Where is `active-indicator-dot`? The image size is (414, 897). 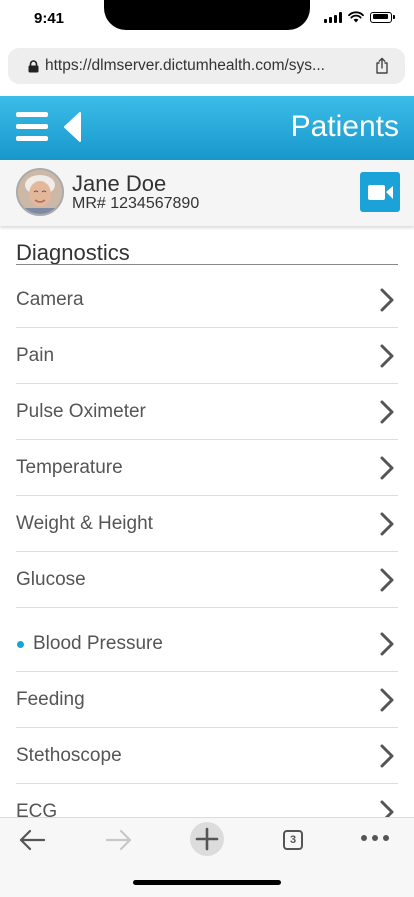
active-indicator-dot is located at coordinates (20, 644).